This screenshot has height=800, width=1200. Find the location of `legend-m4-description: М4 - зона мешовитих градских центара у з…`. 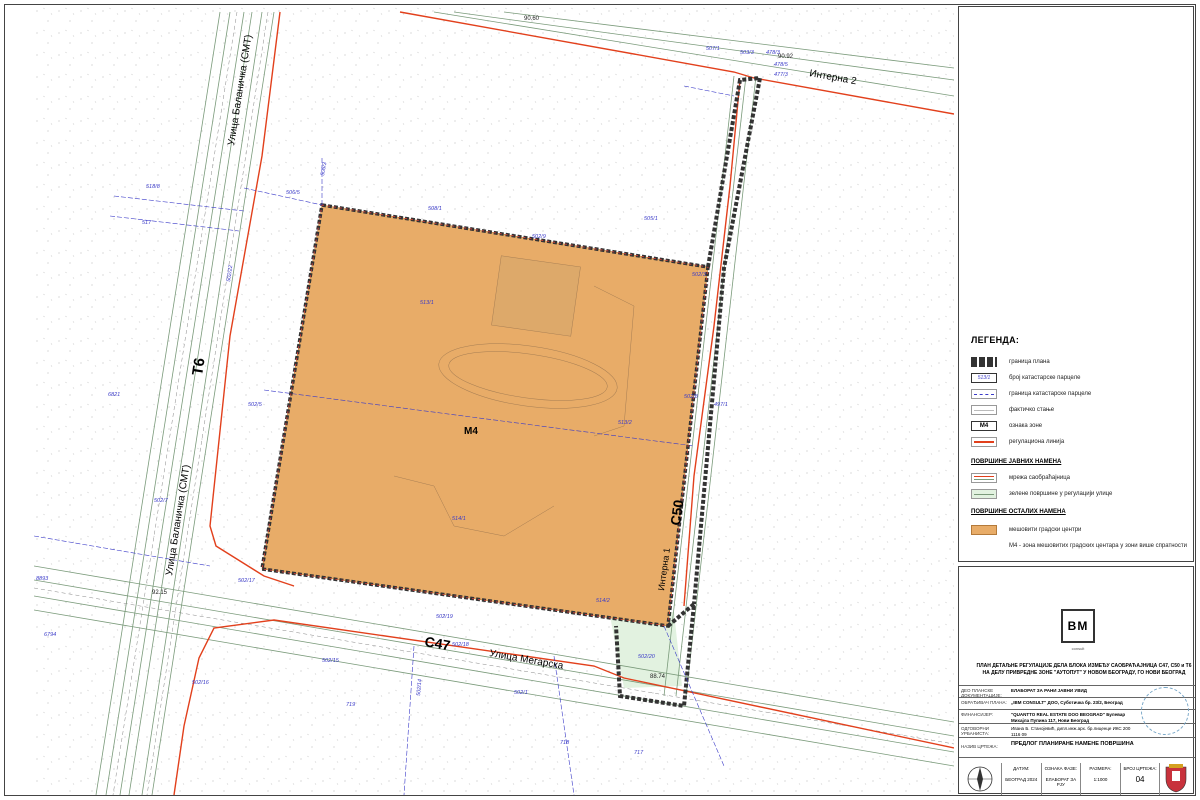

legend-m4-description: М4 - зона мешовитих градских центара у з… is located at coordinates (1098, 546).